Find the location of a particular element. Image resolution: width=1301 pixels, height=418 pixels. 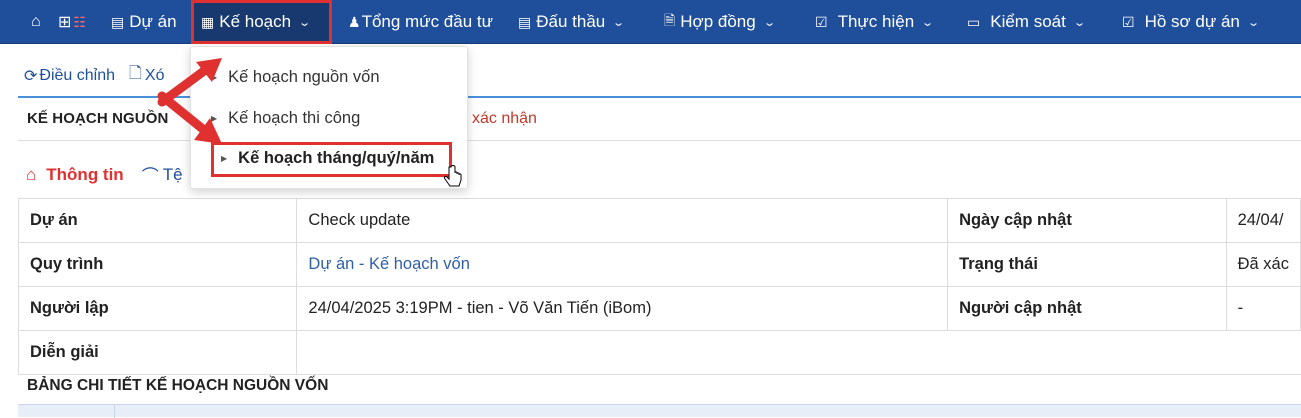

nav-tong-muc-dau-tu: ♟ Tổng mức đầu tư is located at coordinates (420, 22).